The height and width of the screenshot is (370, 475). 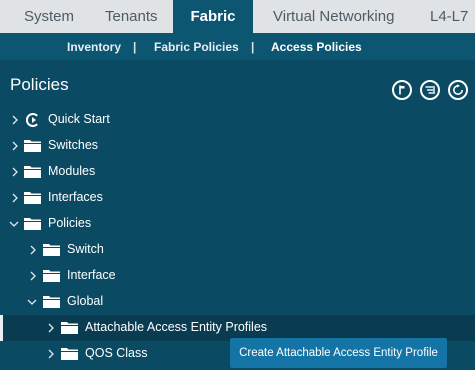 What do you see at coordinates (338, 353) in the screenshot?
I see `create-aaep-tooltip: Create Attachable Access Entity Profile` at bounding box center [338, 353].